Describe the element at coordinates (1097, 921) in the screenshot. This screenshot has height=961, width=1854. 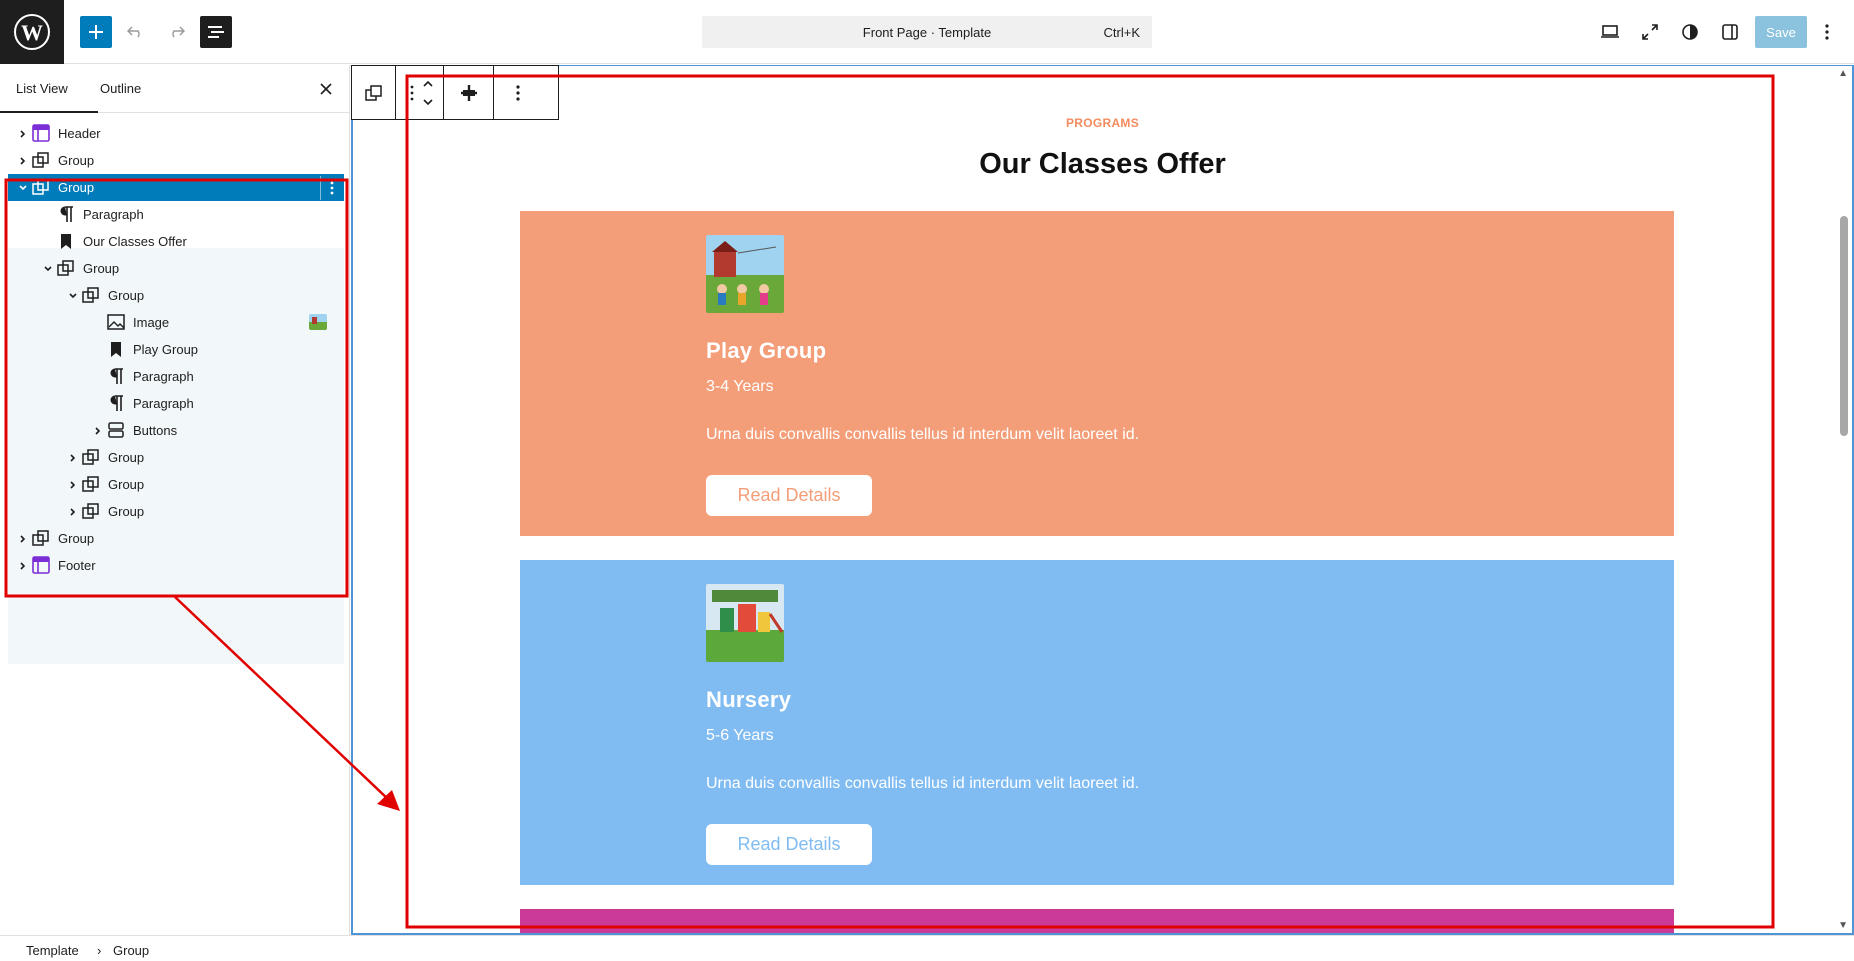
I see `class-card-partial` at that location.